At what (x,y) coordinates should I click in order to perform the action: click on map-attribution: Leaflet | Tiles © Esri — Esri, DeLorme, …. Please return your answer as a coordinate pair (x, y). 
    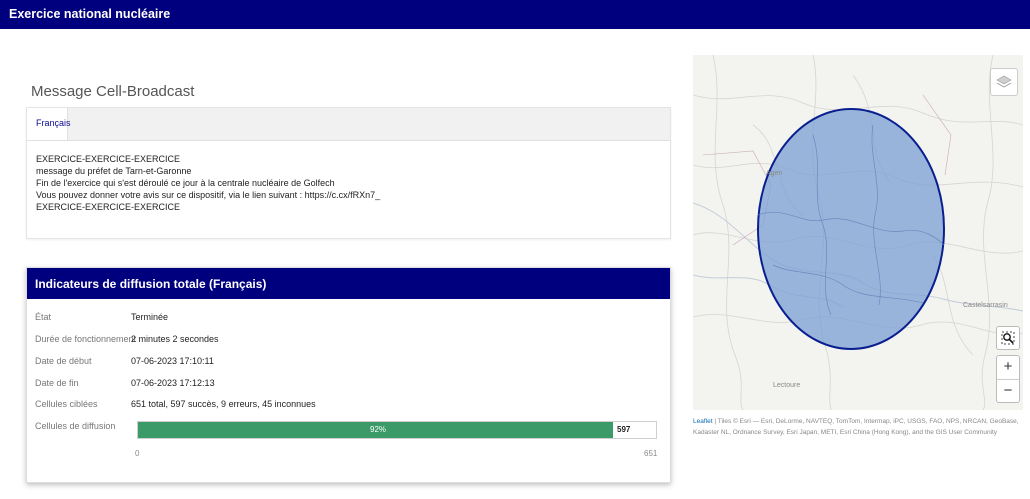
    Looking at the image, I should click on (858, 427).